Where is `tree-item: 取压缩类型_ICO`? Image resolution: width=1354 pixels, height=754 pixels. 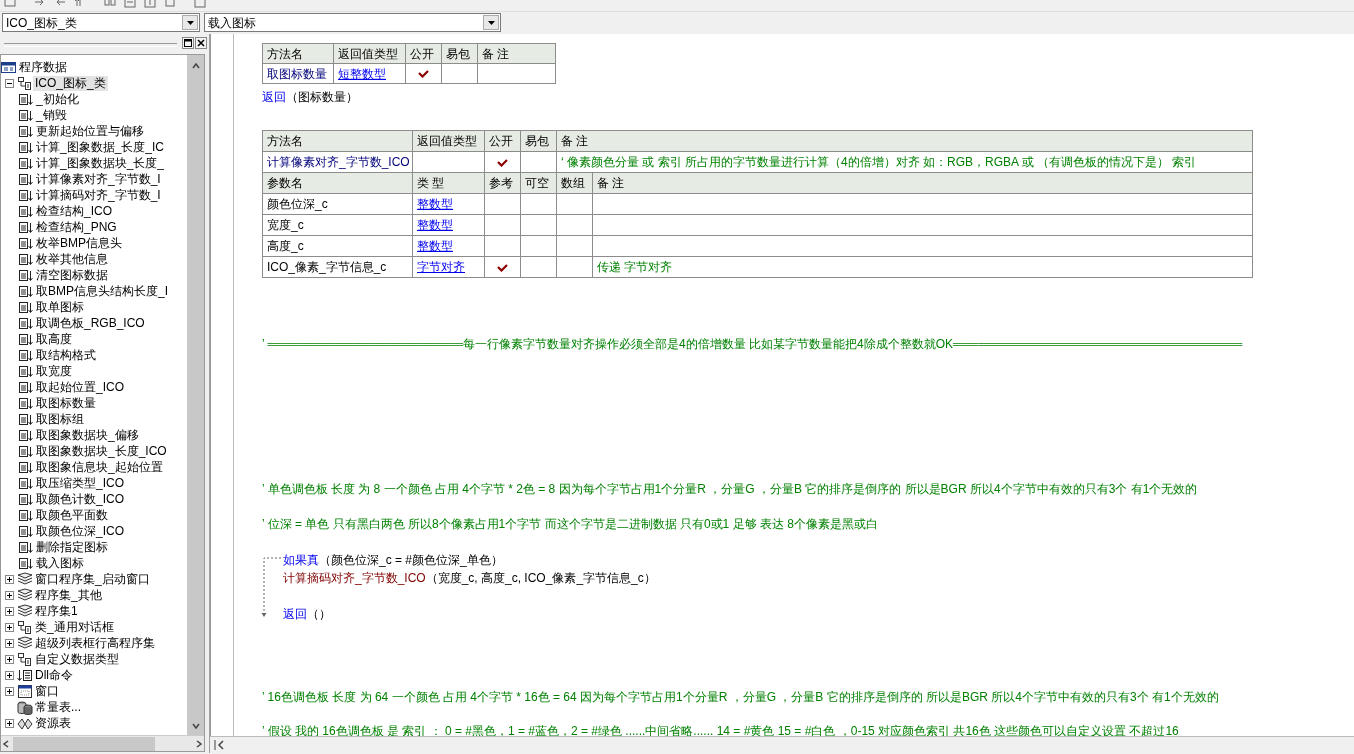 tree-item: 取压缩类型_ICO is located at coordinates (80, 483).